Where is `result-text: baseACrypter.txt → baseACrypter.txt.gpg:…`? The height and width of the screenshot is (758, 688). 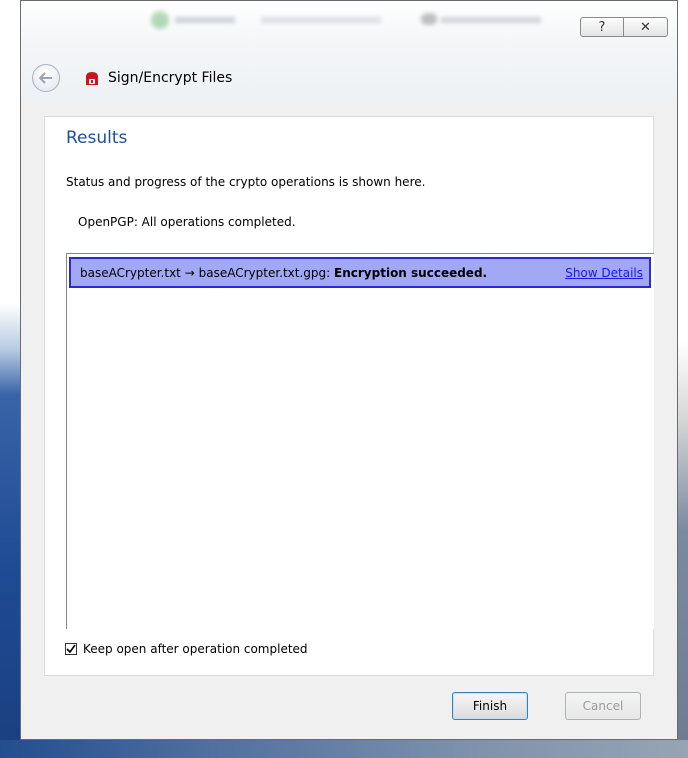
result-text: baseACrypter.txt → baseACrypter.txt.gpg:… is located at coordinates (322, 273).